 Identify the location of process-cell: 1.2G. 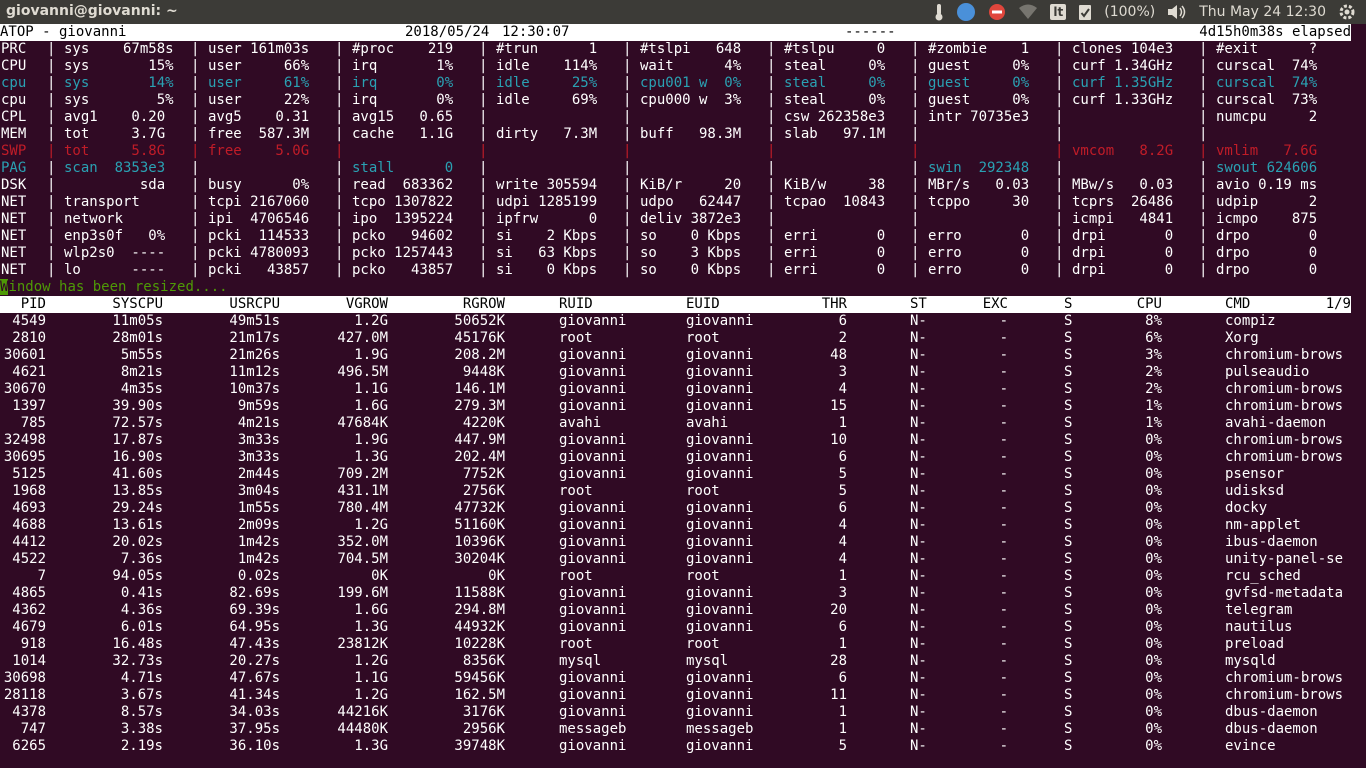
(371, 525).